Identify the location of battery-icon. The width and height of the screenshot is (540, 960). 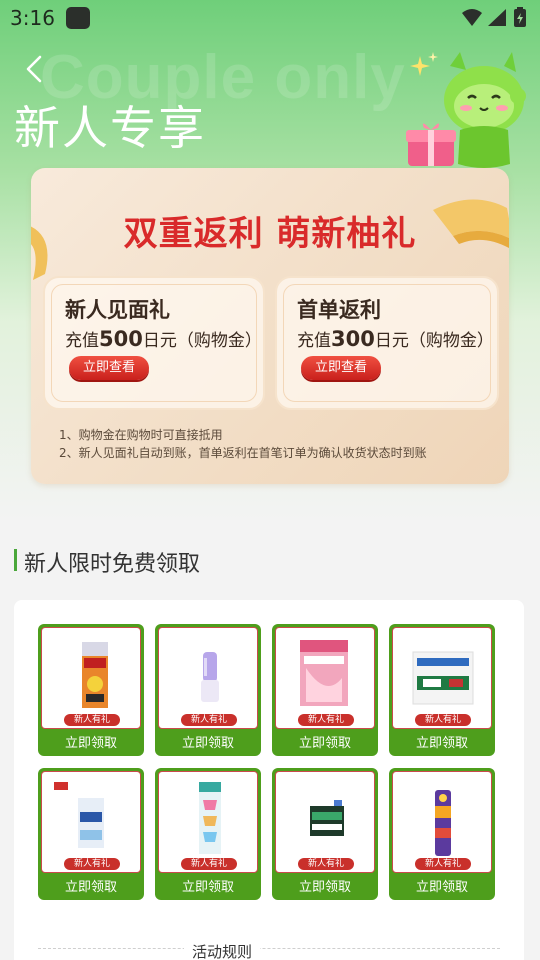
(520, 17).